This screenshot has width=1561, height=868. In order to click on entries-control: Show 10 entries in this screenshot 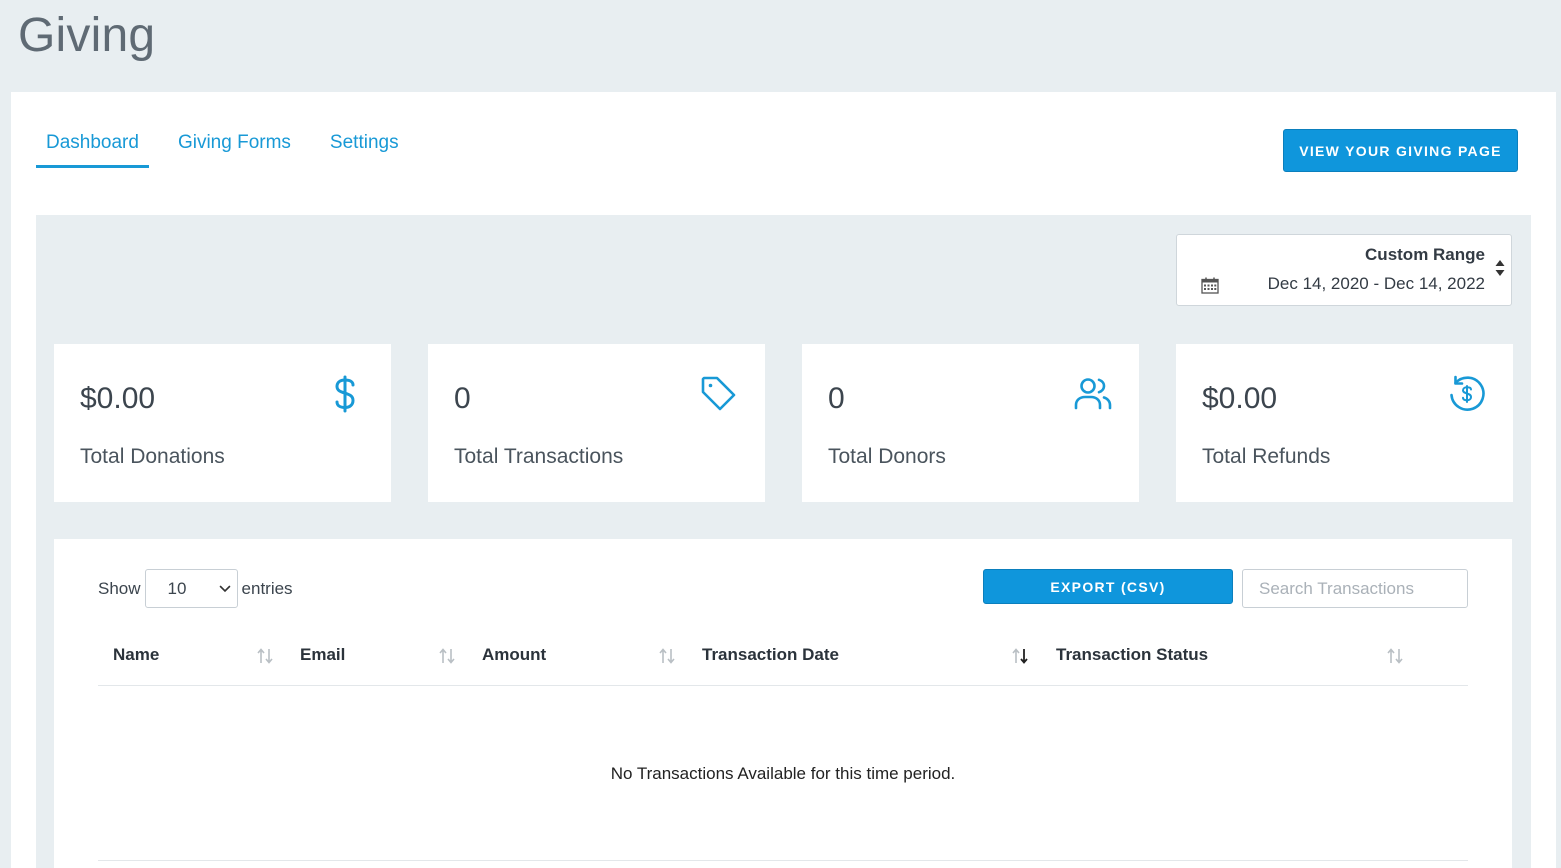, I will do `click(195, 588)`.